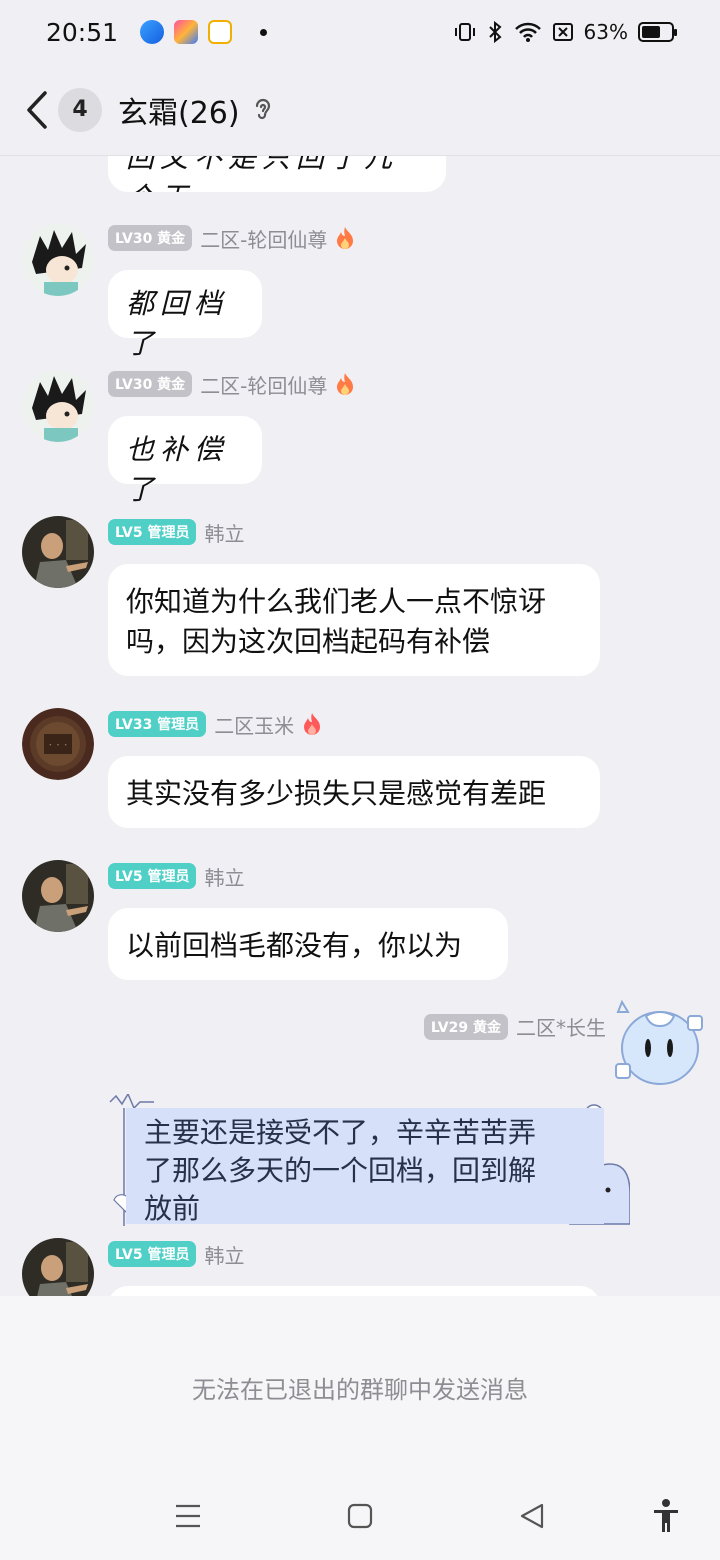 The image size is (720, 1560). I want to click on vibrate-icon, so click(464, 32).